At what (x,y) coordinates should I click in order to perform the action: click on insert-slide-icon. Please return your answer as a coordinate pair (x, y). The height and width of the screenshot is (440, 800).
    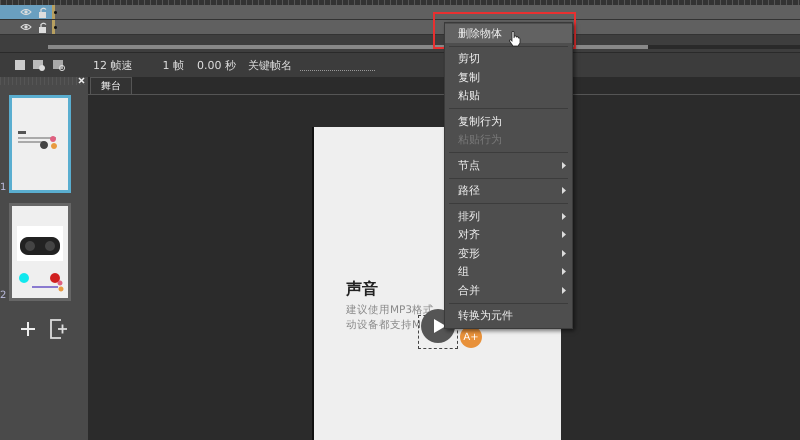
    Looking at the image, I should click on (59, 329).